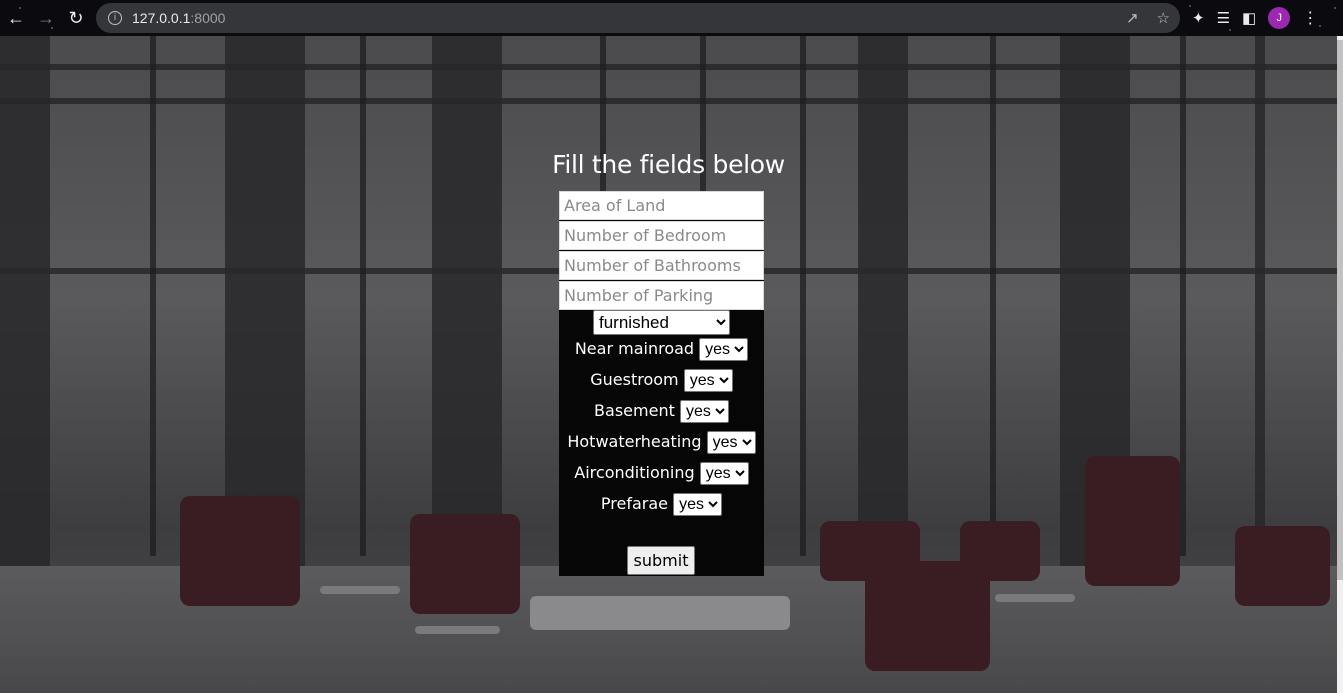 The width and height of the screenshot is (1343, 693). I want to click on guestroom-row: Guestroom yes, so click(661, 380).